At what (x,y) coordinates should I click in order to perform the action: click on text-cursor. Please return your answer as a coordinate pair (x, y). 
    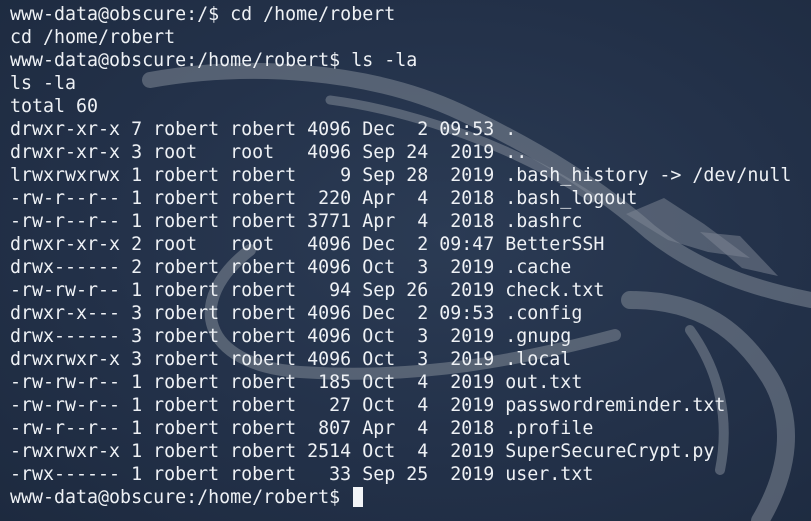
    Looking at the image, I should click on (358, 497).